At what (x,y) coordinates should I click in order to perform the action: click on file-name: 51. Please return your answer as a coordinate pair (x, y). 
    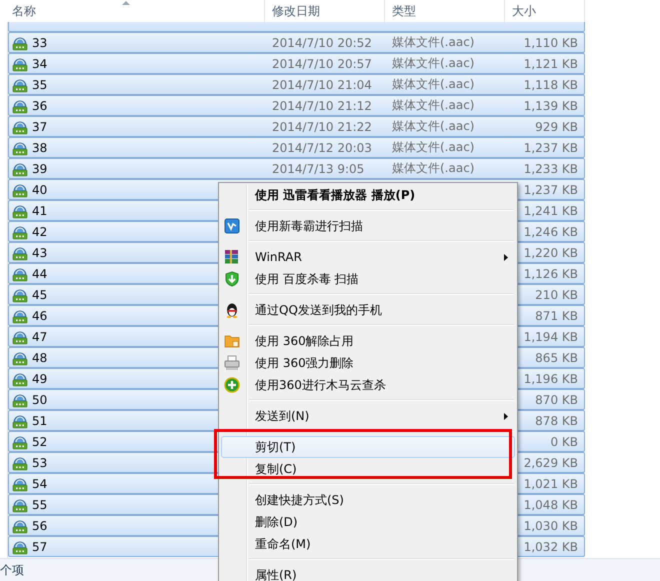
    Looking at the image, I should click on (40, 421).